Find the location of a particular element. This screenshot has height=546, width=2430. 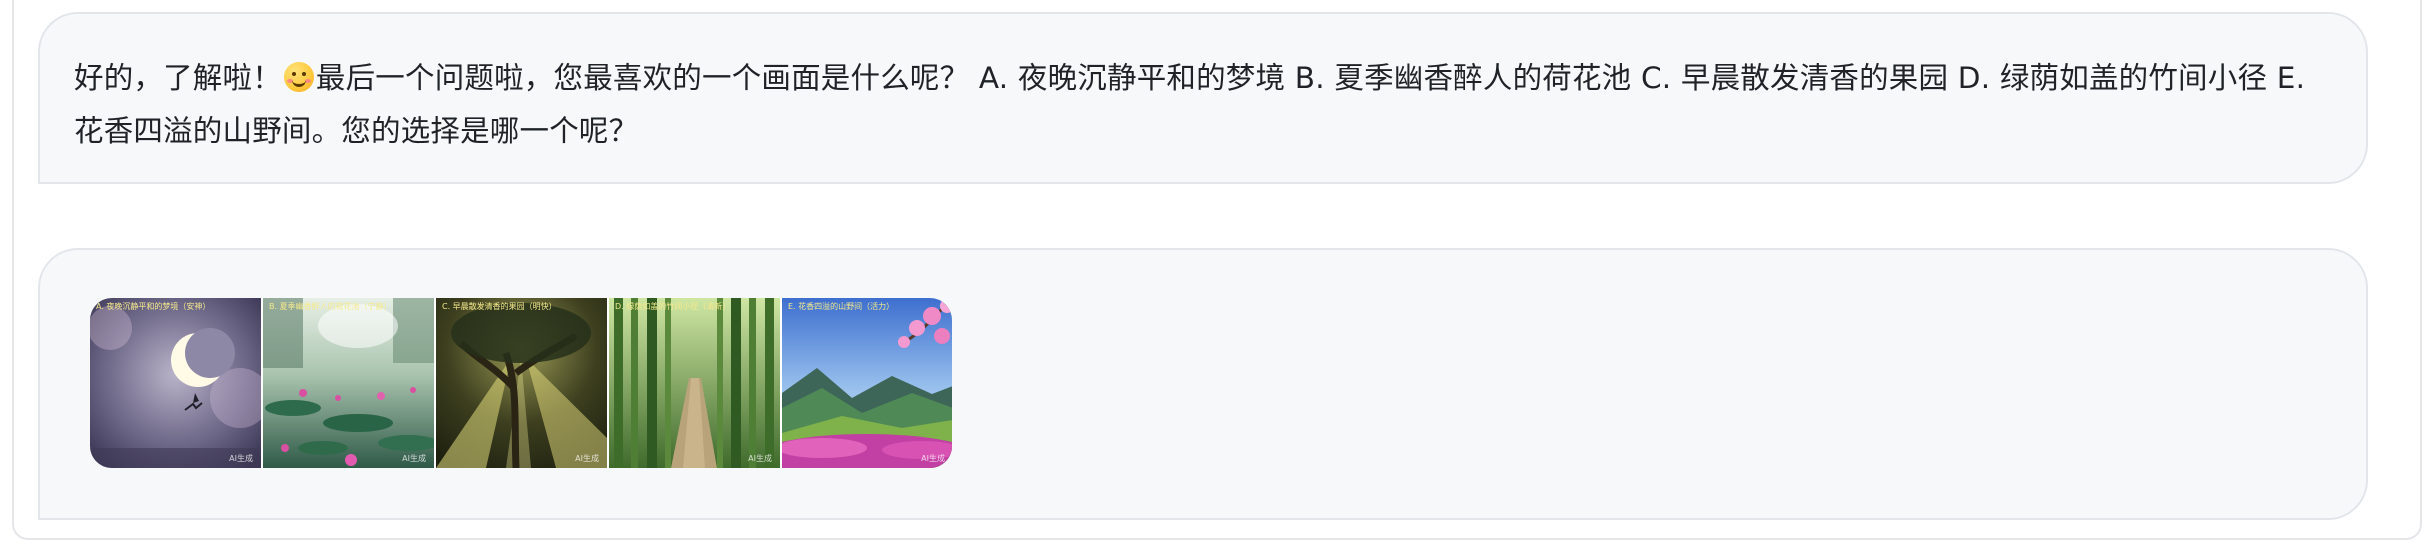

image-caption: B. 夏季幽香醉人的荷花池（宁静） is located at coordinates (330, 306).